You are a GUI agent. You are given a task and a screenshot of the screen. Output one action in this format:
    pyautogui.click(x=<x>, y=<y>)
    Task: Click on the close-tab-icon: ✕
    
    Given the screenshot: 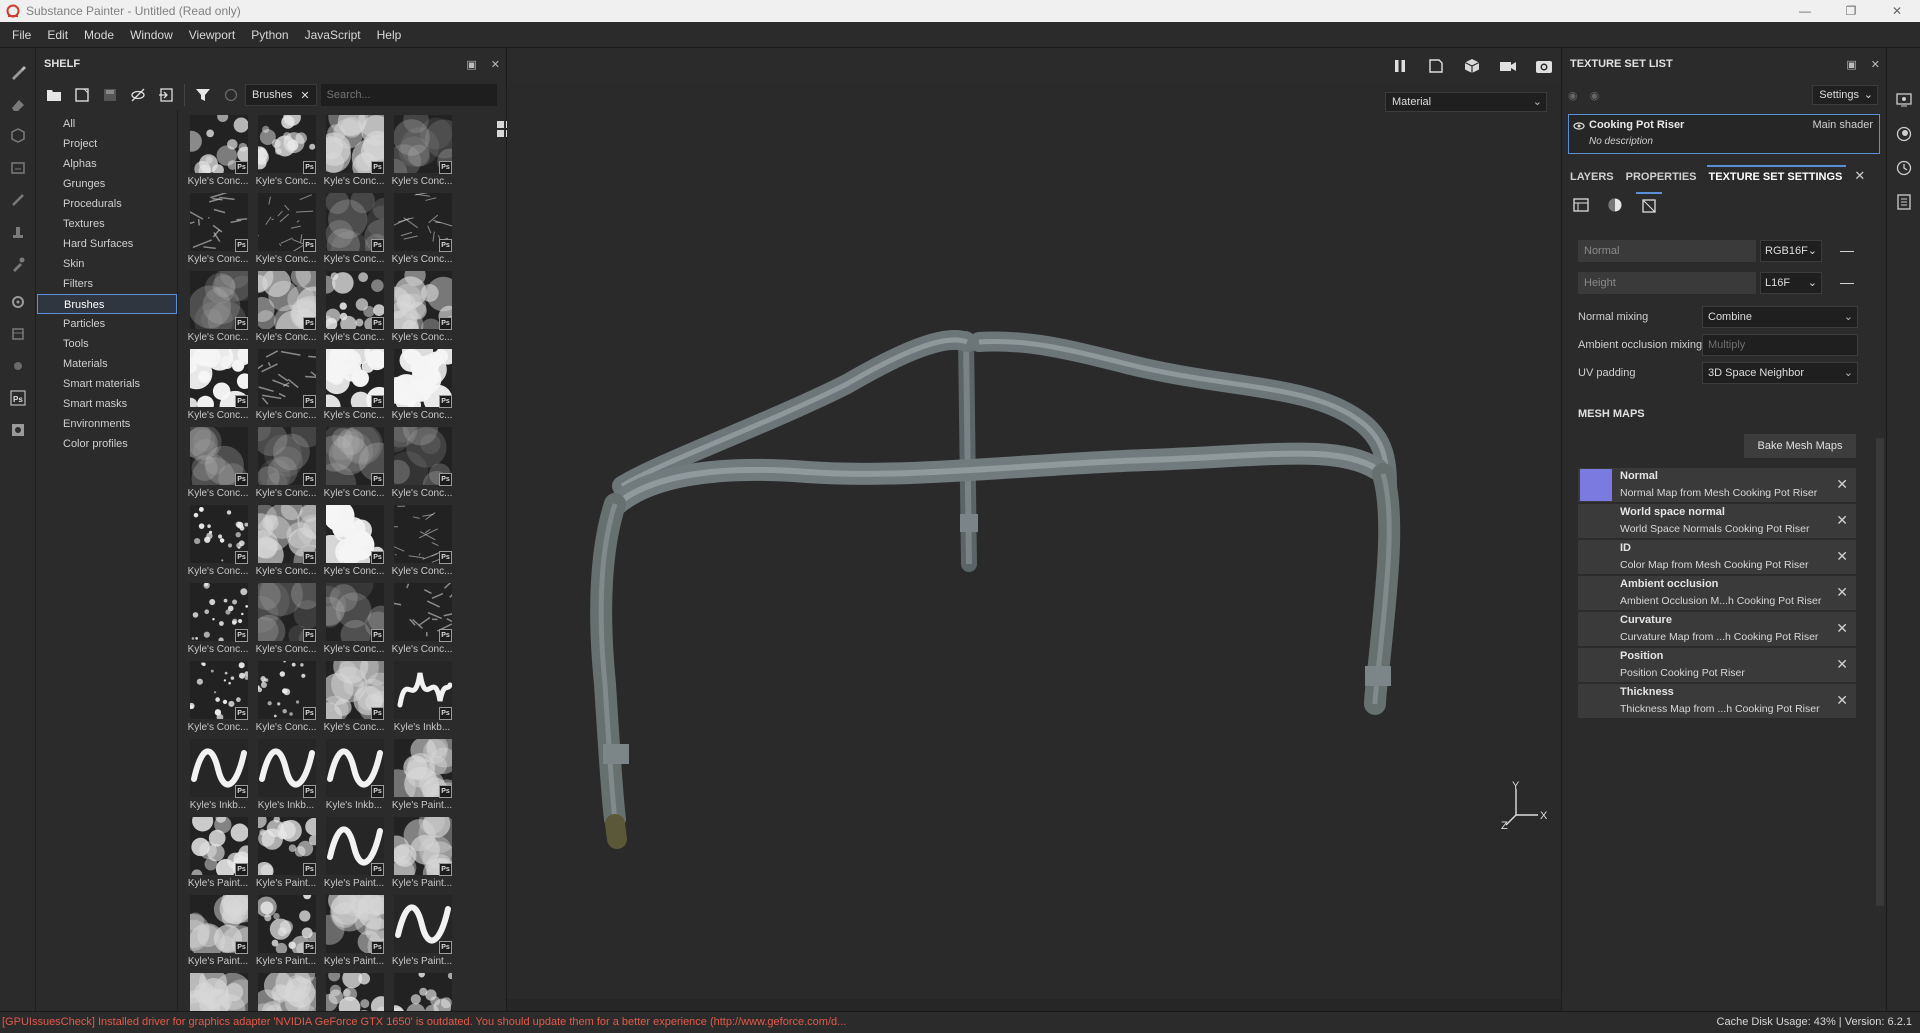 What is the action you would take?
    pyautogui.click(x=1859, y=178)
    